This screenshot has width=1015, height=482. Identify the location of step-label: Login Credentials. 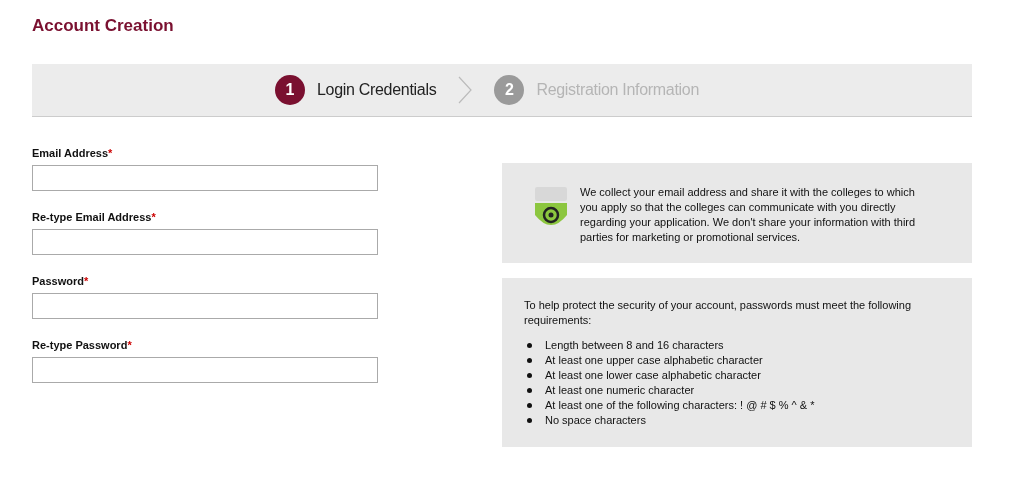
(376, 90).